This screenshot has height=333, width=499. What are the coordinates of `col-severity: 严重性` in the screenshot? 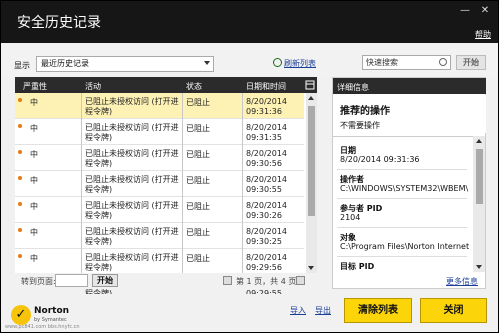 It's located at (35, 86).